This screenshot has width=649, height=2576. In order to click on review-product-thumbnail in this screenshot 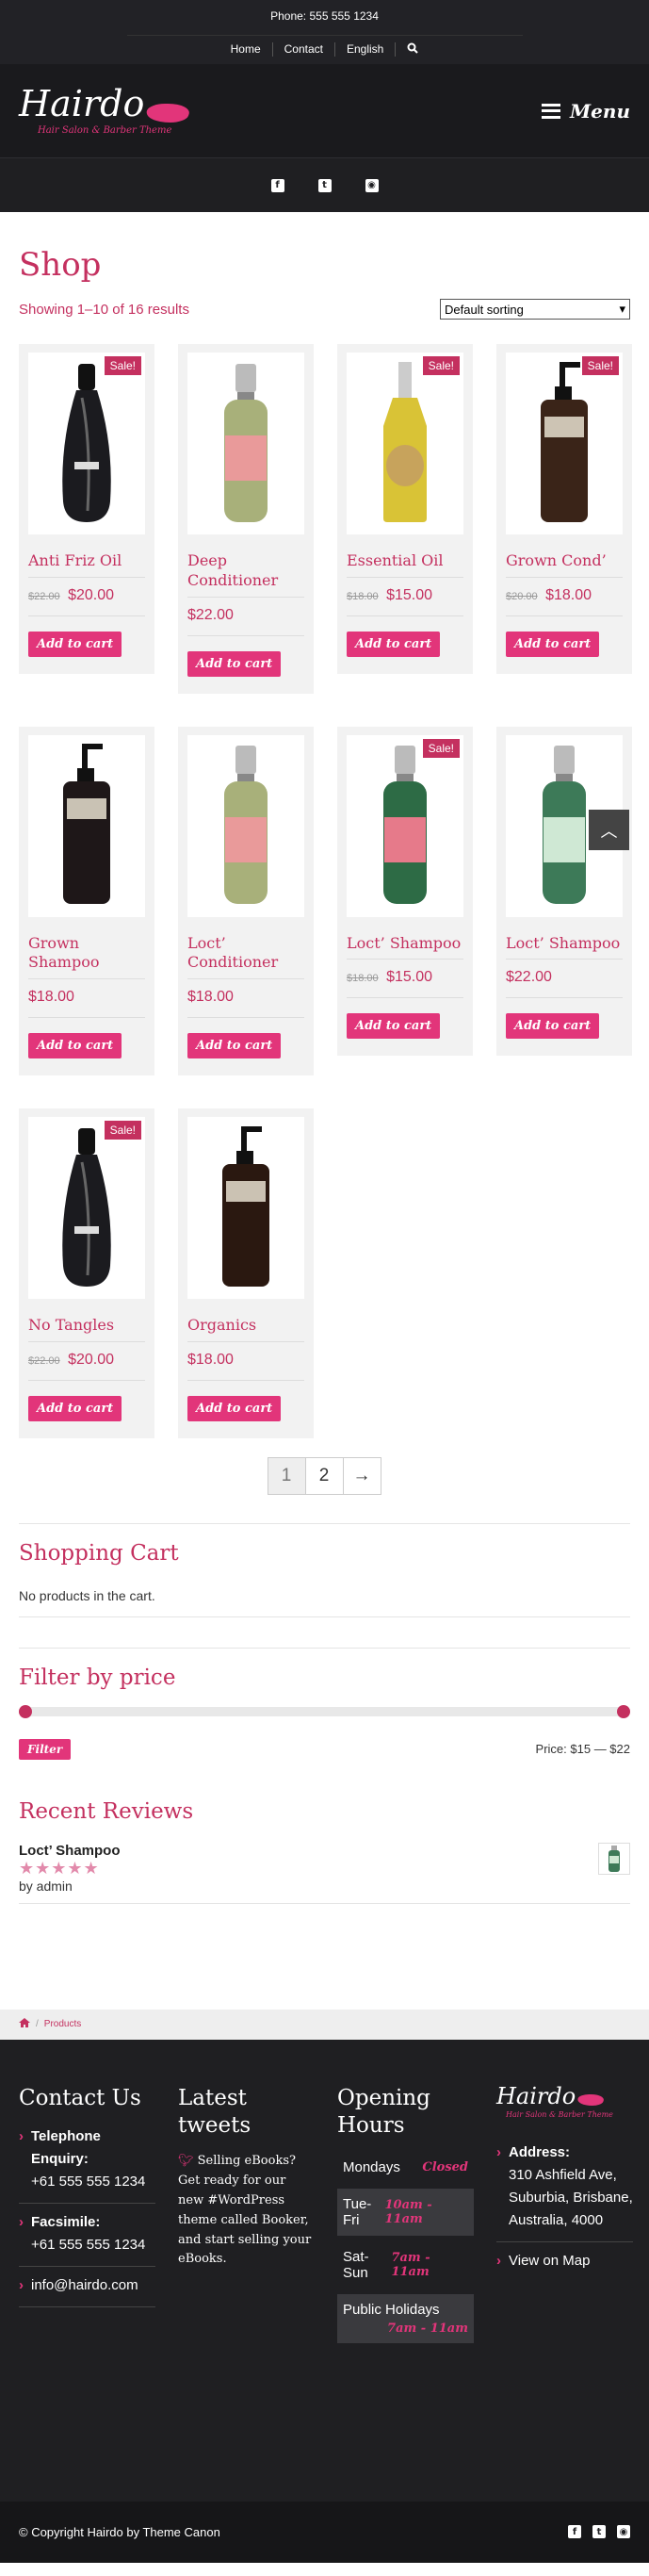, I will do `click(614, 1858)`.